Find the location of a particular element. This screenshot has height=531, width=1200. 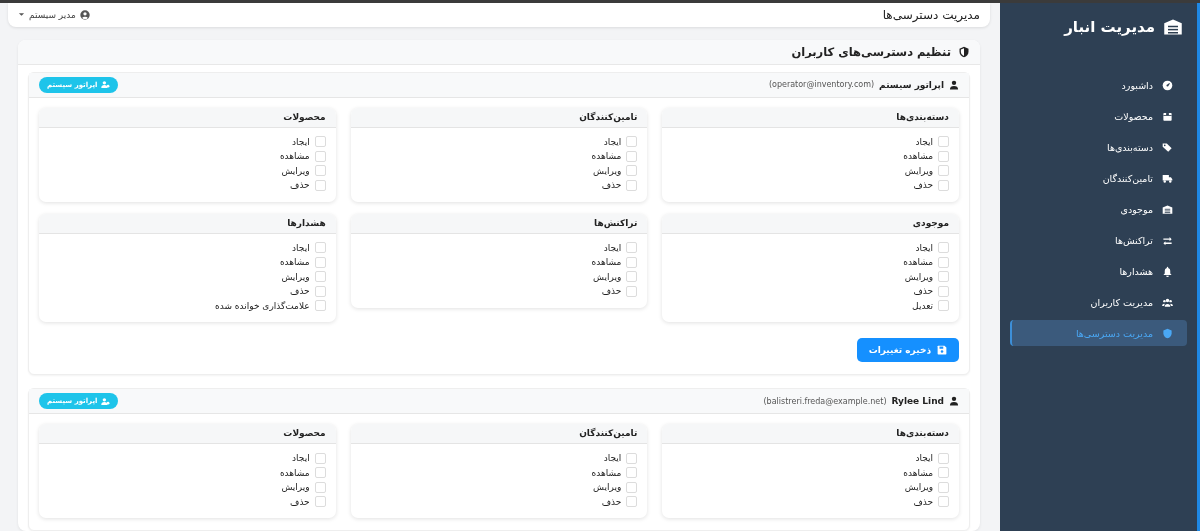

truck-icon is located at coordinates (1167, 178).